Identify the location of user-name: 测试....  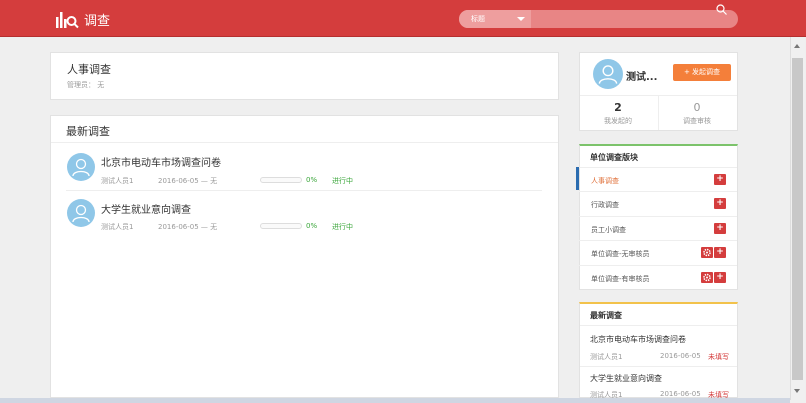
(642, 77).